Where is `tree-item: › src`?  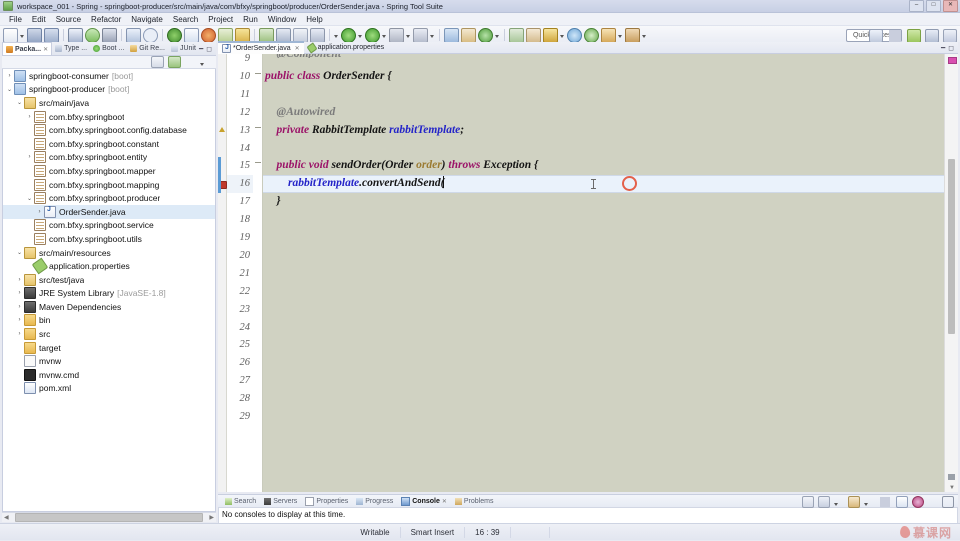 tree-item: › src is located at coordinates (109, 334).